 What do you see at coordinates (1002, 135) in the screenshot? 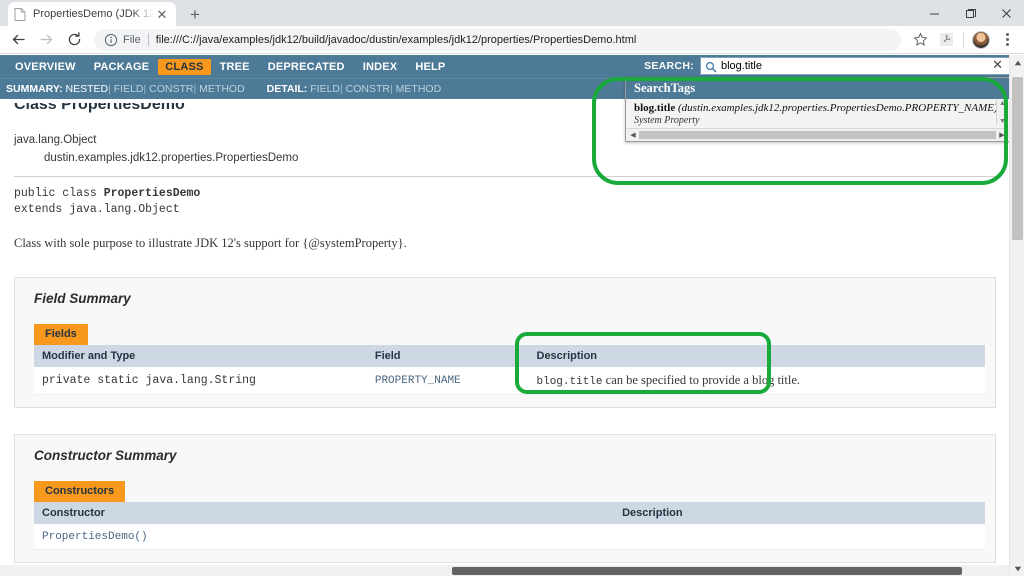
I see `scroll-right-arrow-icon: ▶` at bounding box center [1002, 135].